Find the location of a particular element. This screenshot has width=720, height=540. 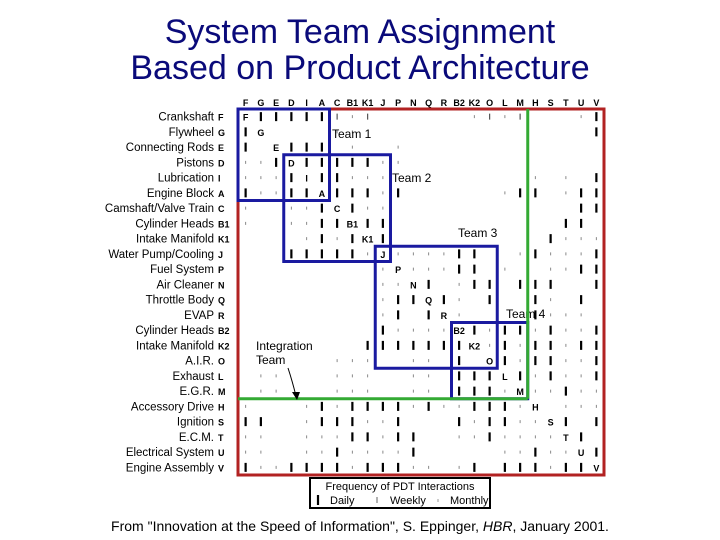

diagonal-code: F is located at coordinates (246, 118).